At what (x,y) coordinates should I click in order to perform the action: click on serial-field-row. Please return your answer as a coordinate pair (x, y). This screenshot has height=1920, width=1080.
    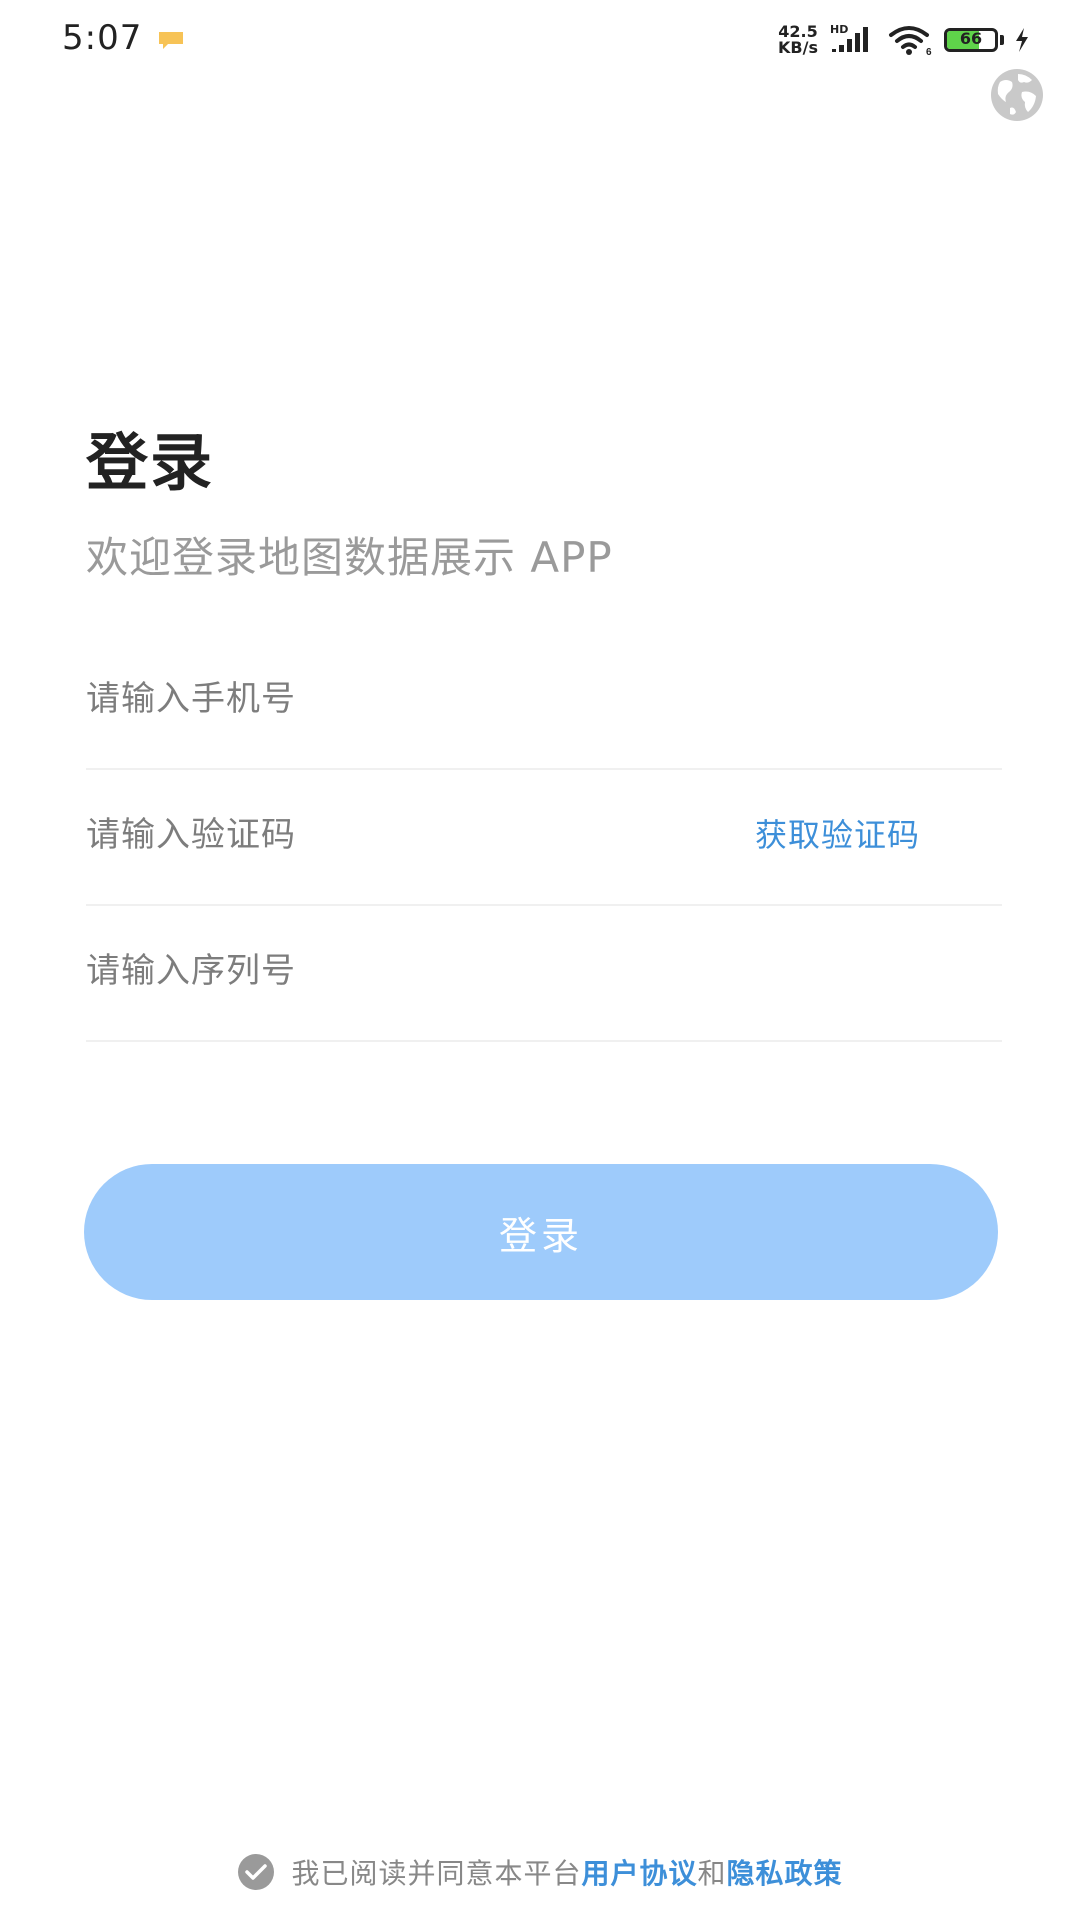
    Looking at the image, I should click on (544, 972).